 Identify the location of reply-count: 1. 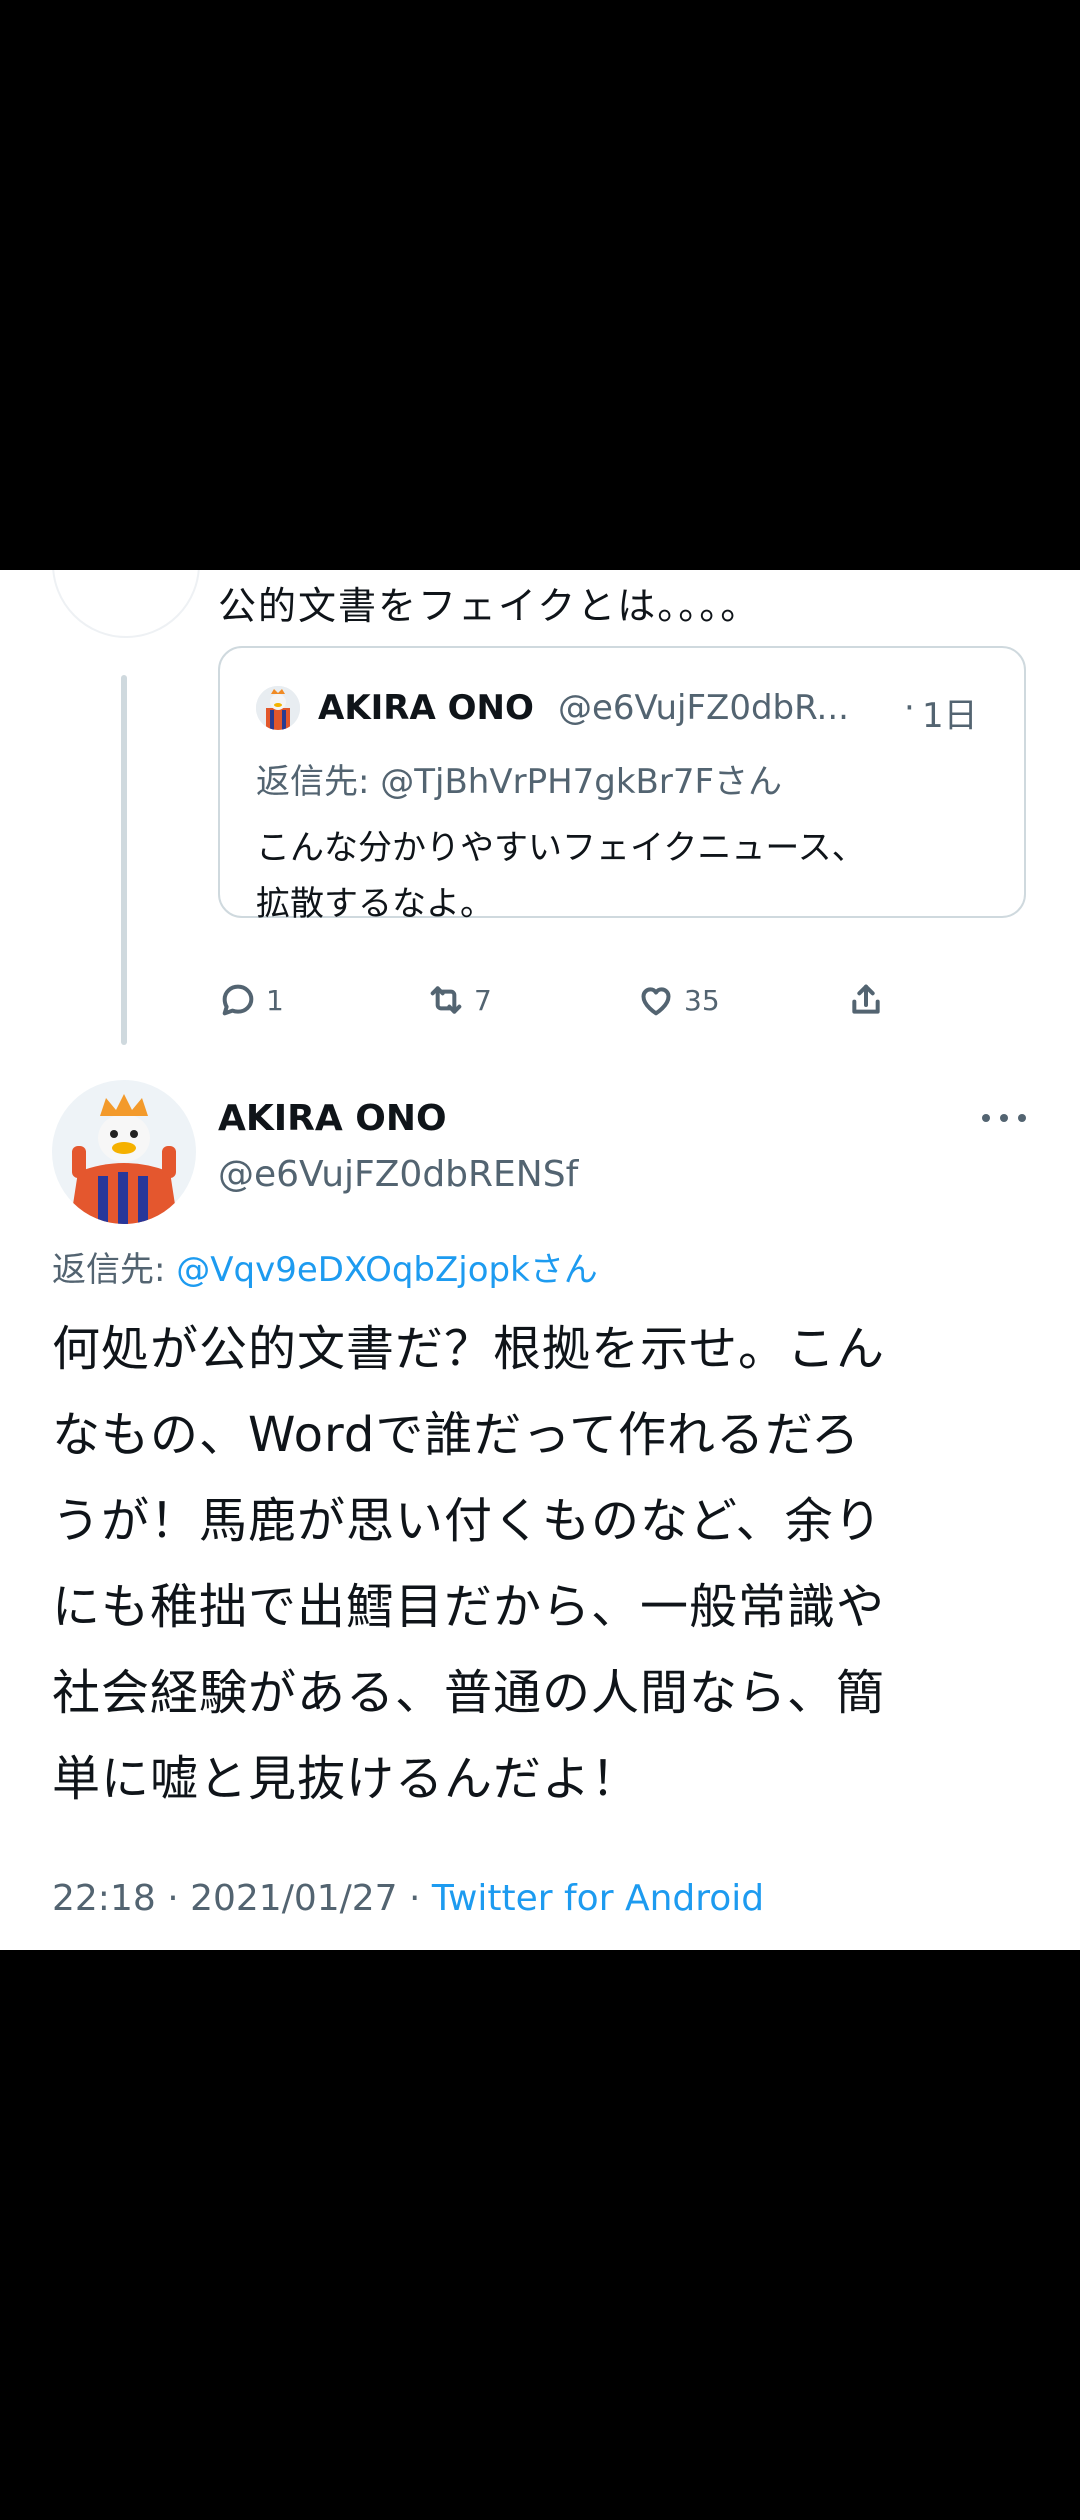
(275, 1000).